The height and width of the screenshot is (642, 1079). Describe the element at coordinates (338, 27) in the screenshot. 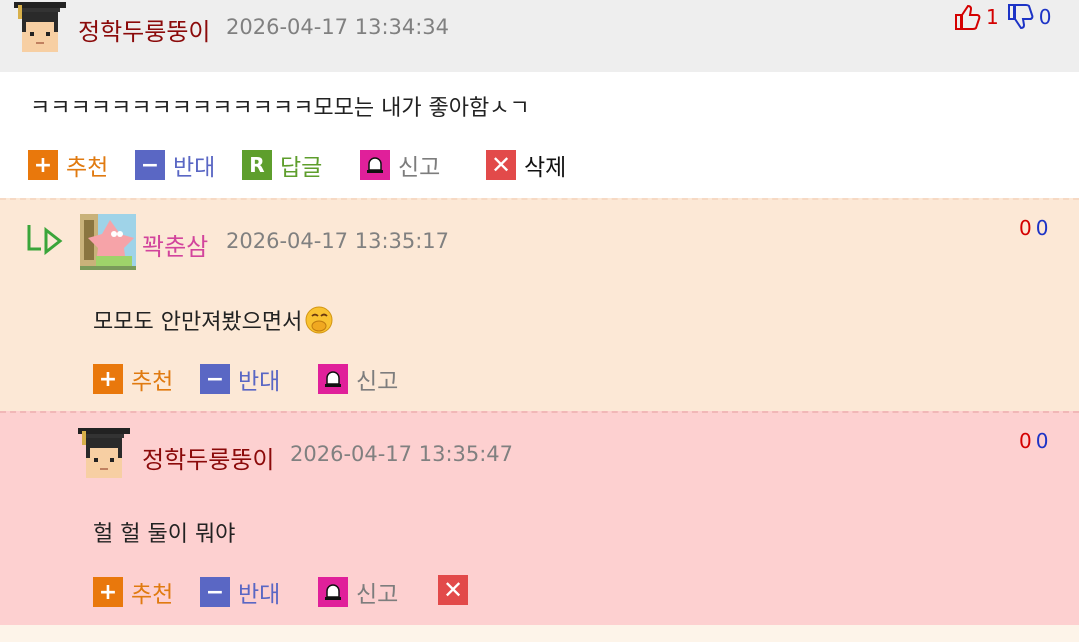

I see `comment-date: 2026-04-17 13:34:34` at that location.